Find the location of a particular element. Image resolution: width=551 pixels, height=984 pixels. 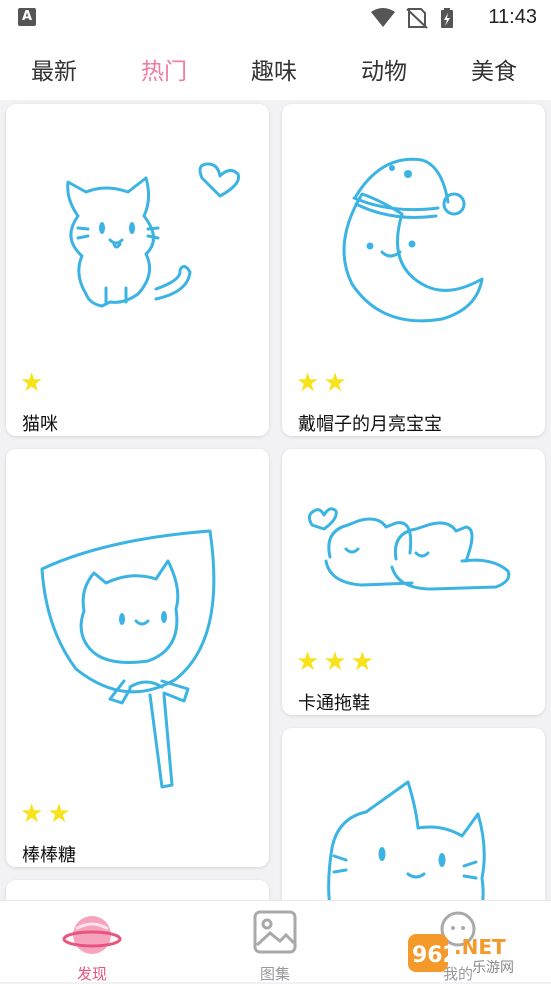

system-icons is located at coordinates (412, 18).